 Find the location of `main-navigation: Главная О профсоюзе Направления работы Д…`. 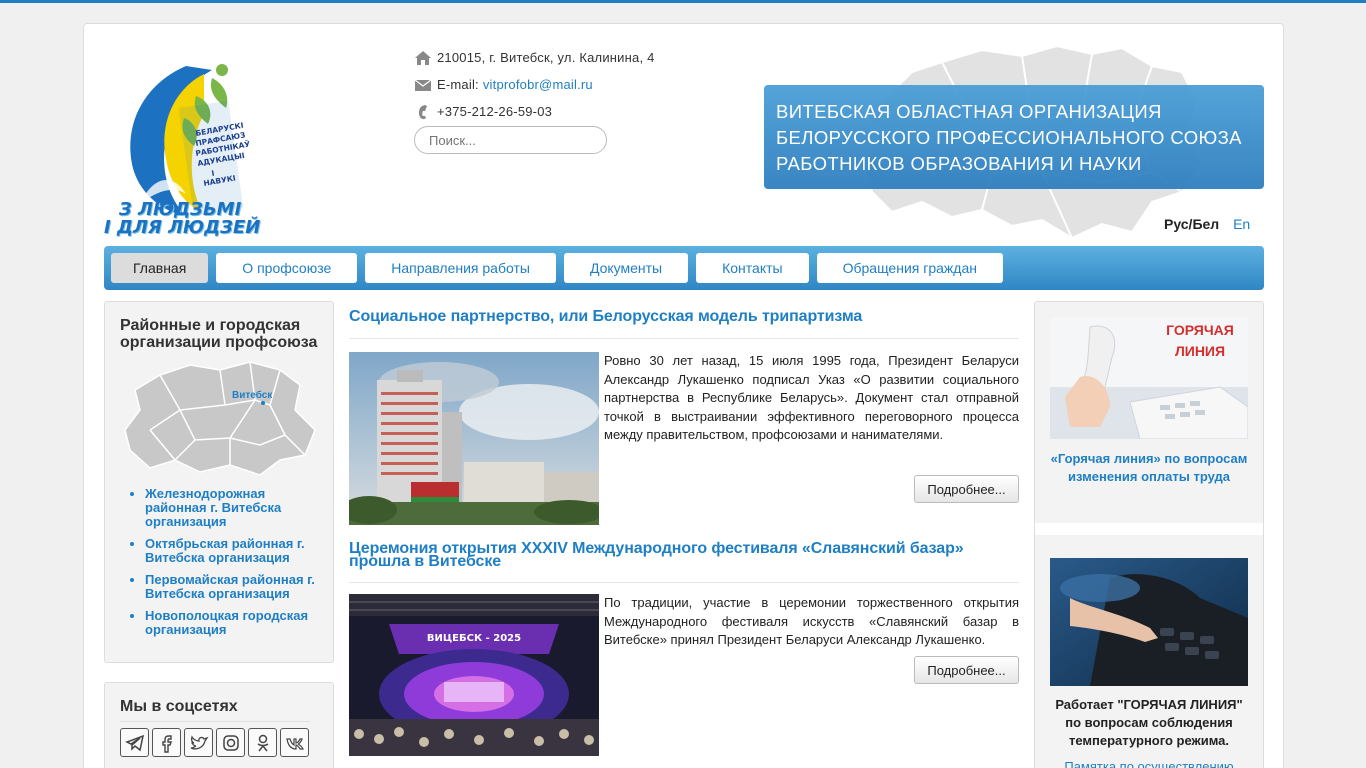

main-navigation: Главная О профсоюзе Направления работы Д… is located at coordinates (684, 268).